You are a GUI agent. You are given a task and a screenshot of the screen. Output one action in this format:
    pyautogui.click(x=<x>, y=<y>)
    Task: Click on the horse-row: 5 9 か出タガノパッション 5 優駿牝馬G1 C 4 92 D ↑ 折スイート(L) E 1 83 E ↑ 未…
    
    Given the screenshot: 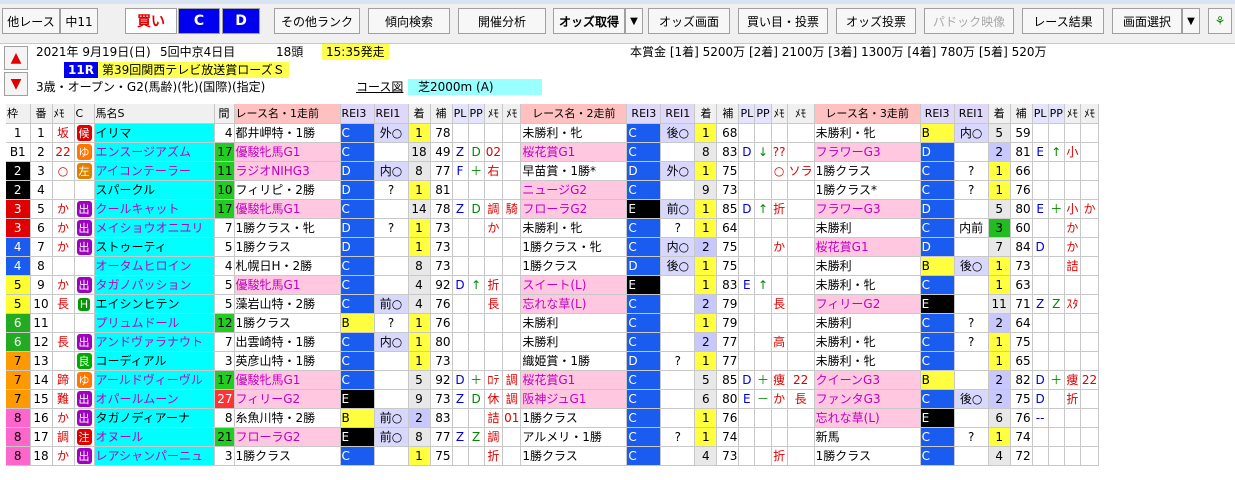 What is the action you would take?
    pyautogui.click(x=553, y=285)
    